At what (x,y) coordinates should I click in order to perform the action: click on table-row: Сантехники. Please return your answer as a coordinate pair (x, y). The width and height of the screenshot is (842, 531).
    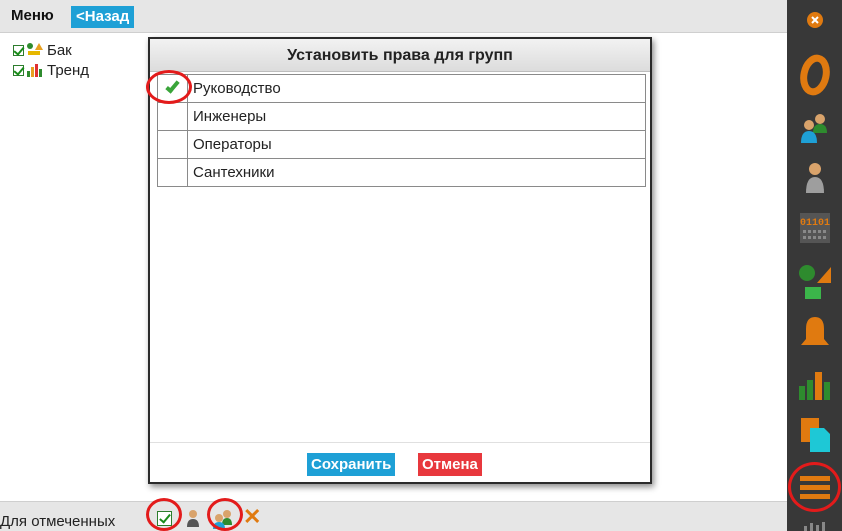
    Looking at the image, I should click on (401, 172).